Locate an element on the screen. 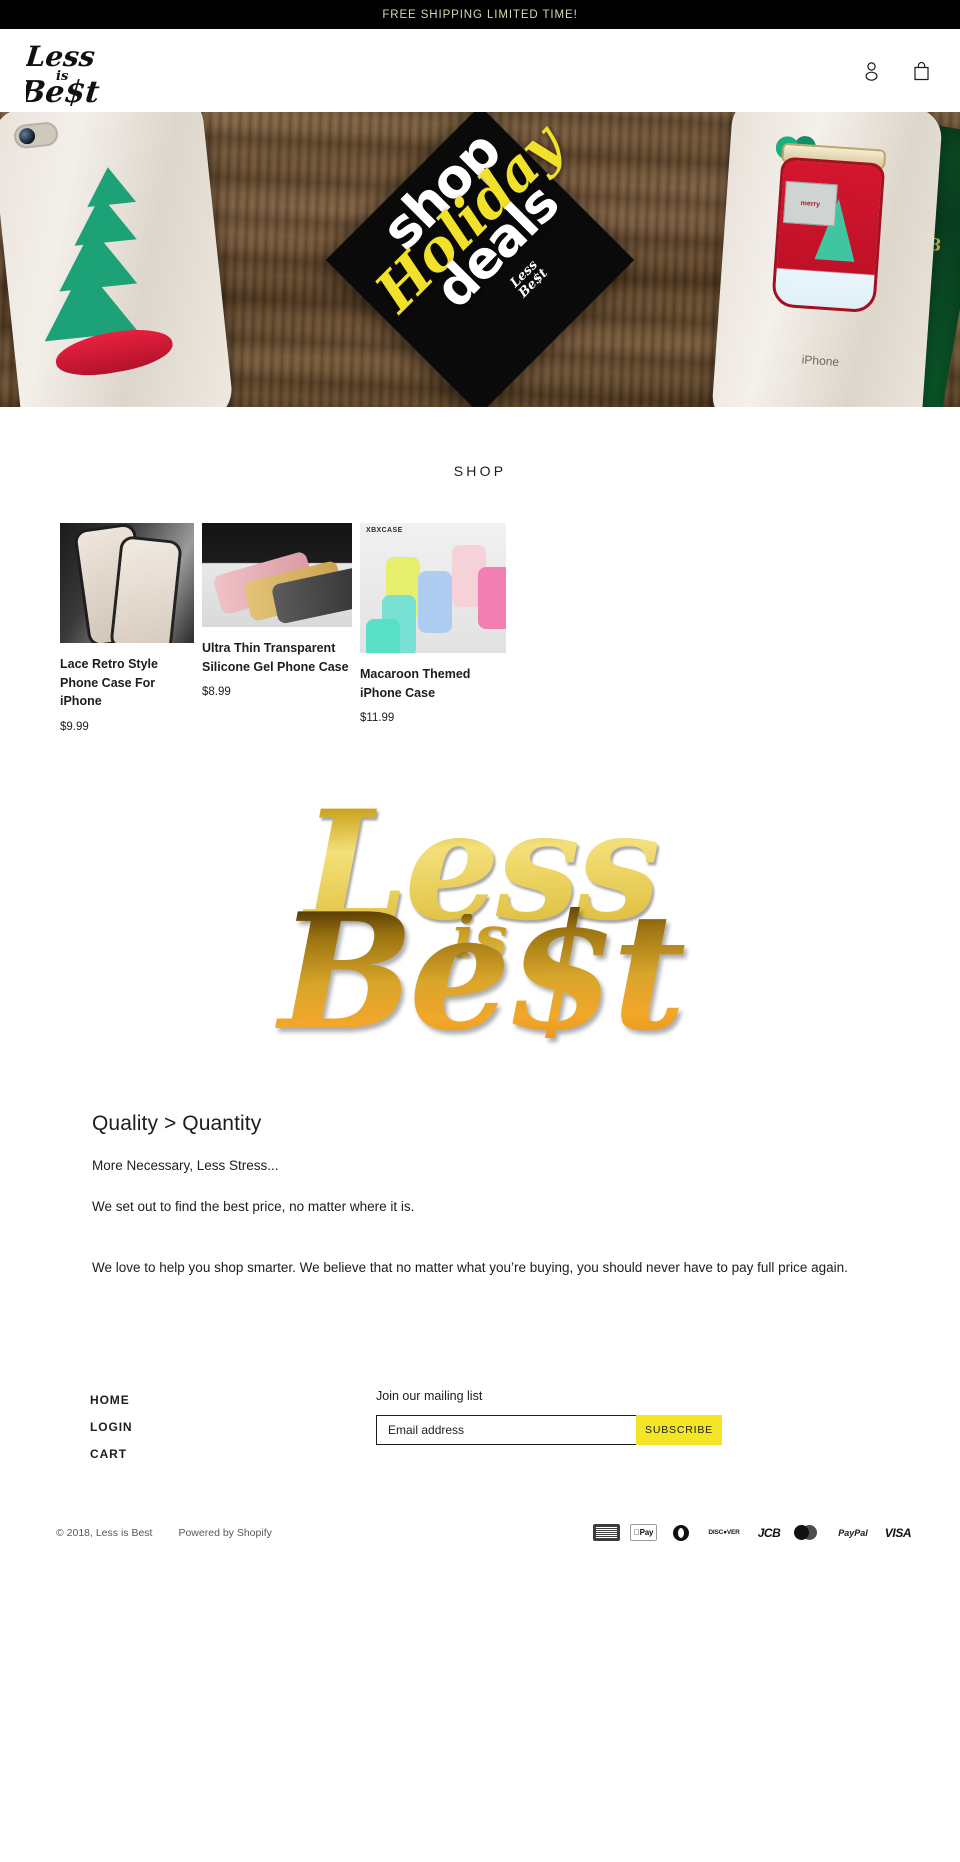  case-graphic-magenta is located at coordinates (492, 598).